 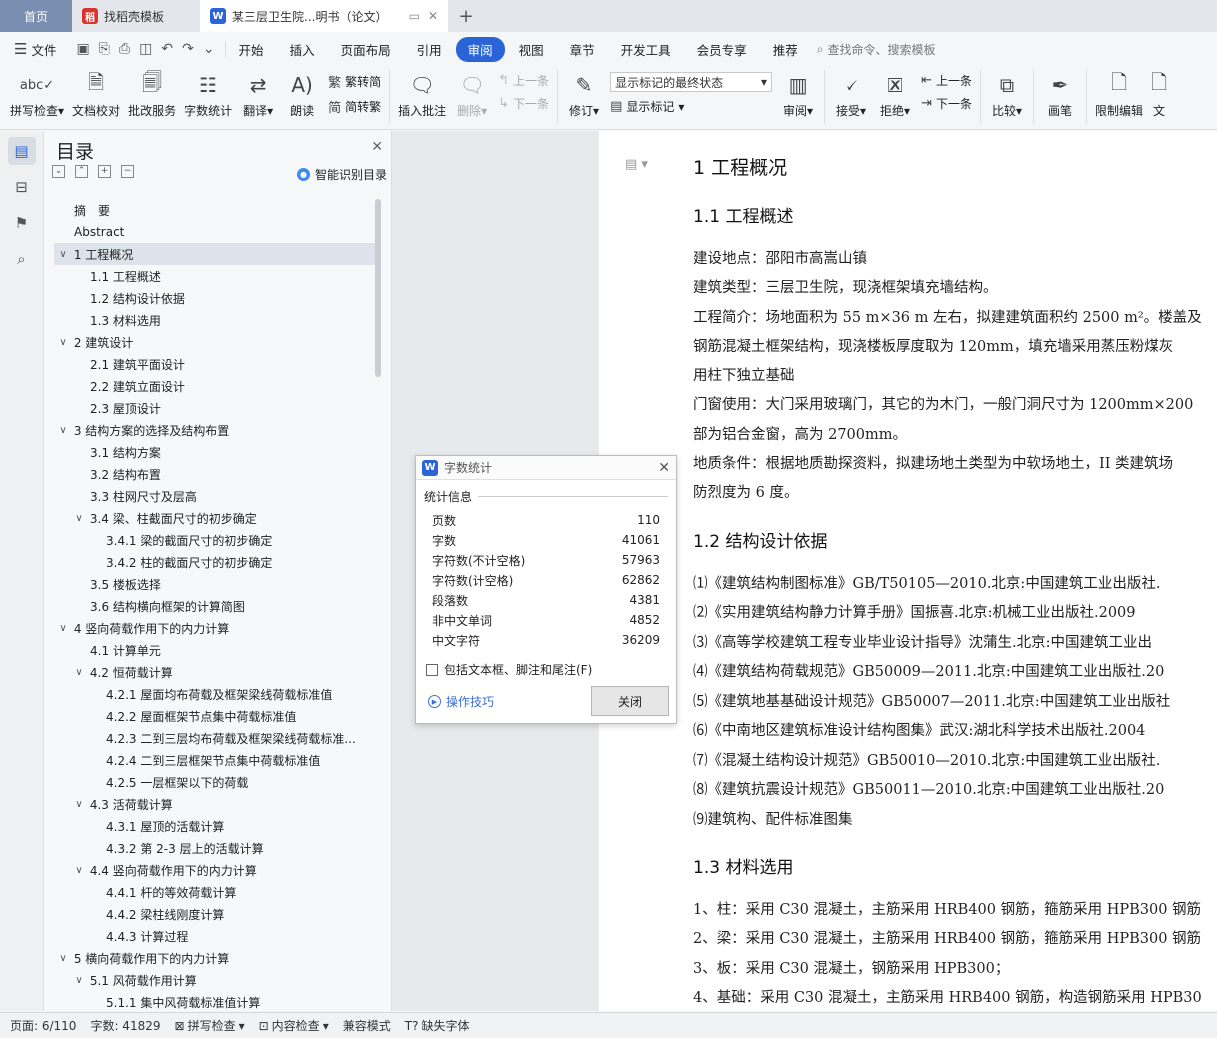 What do you see at coordinates (215, 716) in the screenshot?
I see `toc-item: 4.2.2 屋面框架节点集中荷载标准值` at bounding box center [215, 716].